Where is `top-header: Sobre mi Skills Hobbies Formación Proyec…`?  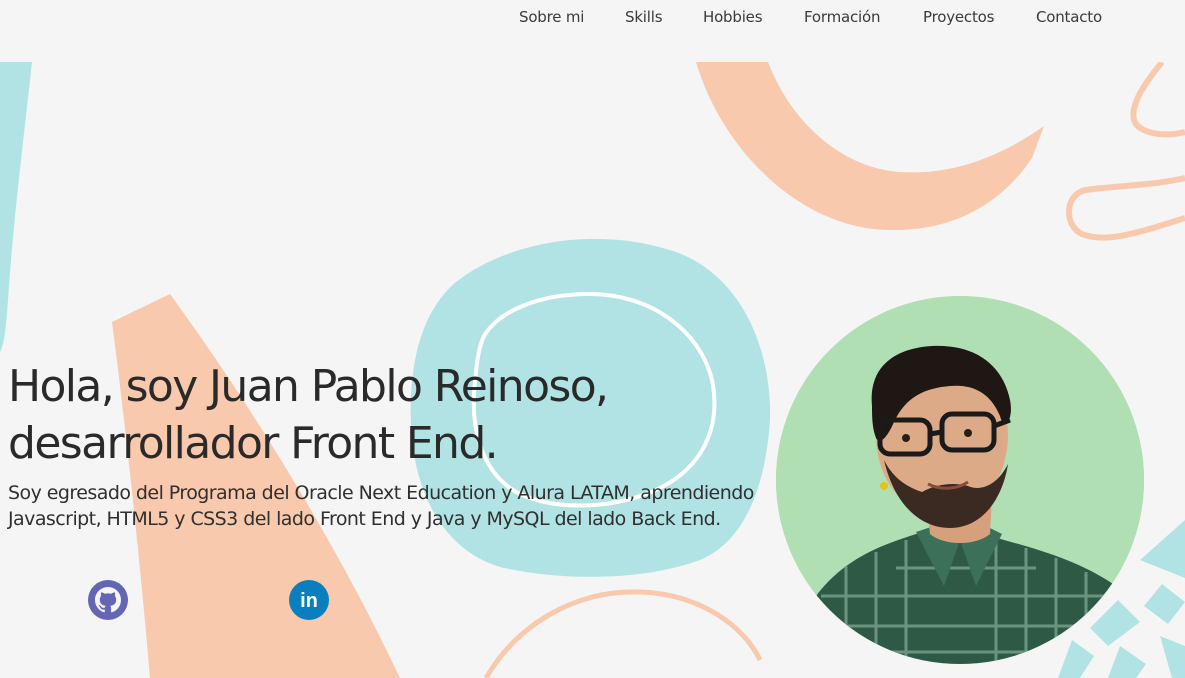 top-header: Sobre mi Skills Hobbies Formación Proyec… is located at coordinates (592, 31).